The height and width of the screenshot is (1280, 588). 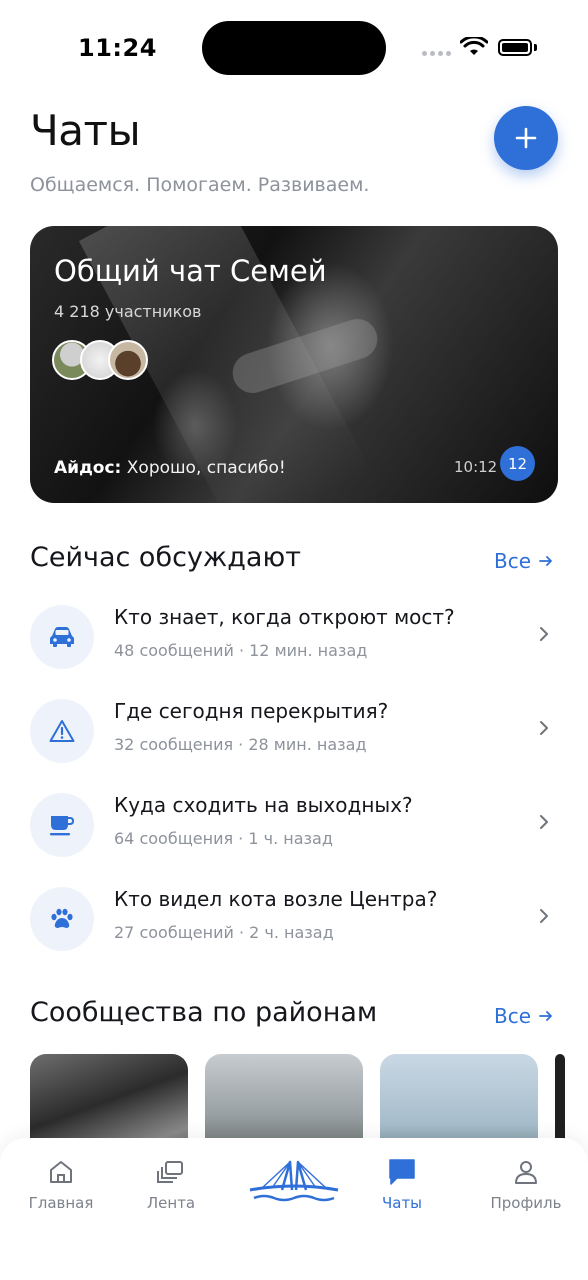 I want to click on last-message: Айдос: Хорошо, спасибо!, so click(x=170, y=468).